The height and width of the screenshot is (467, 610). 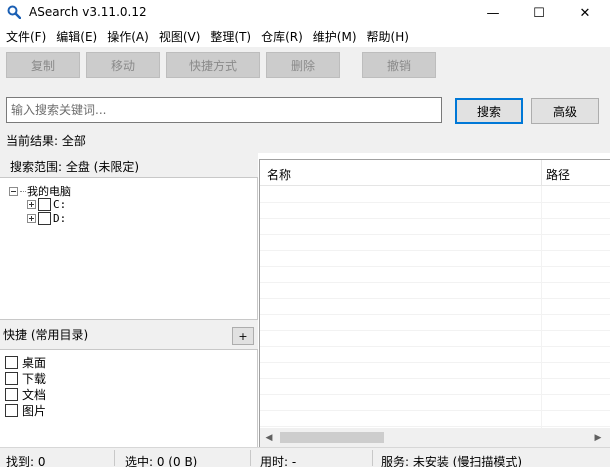 What do you see at coordinates (224, 110) in the screenshot?
I see `search-input` at bounding box center [224, 110].